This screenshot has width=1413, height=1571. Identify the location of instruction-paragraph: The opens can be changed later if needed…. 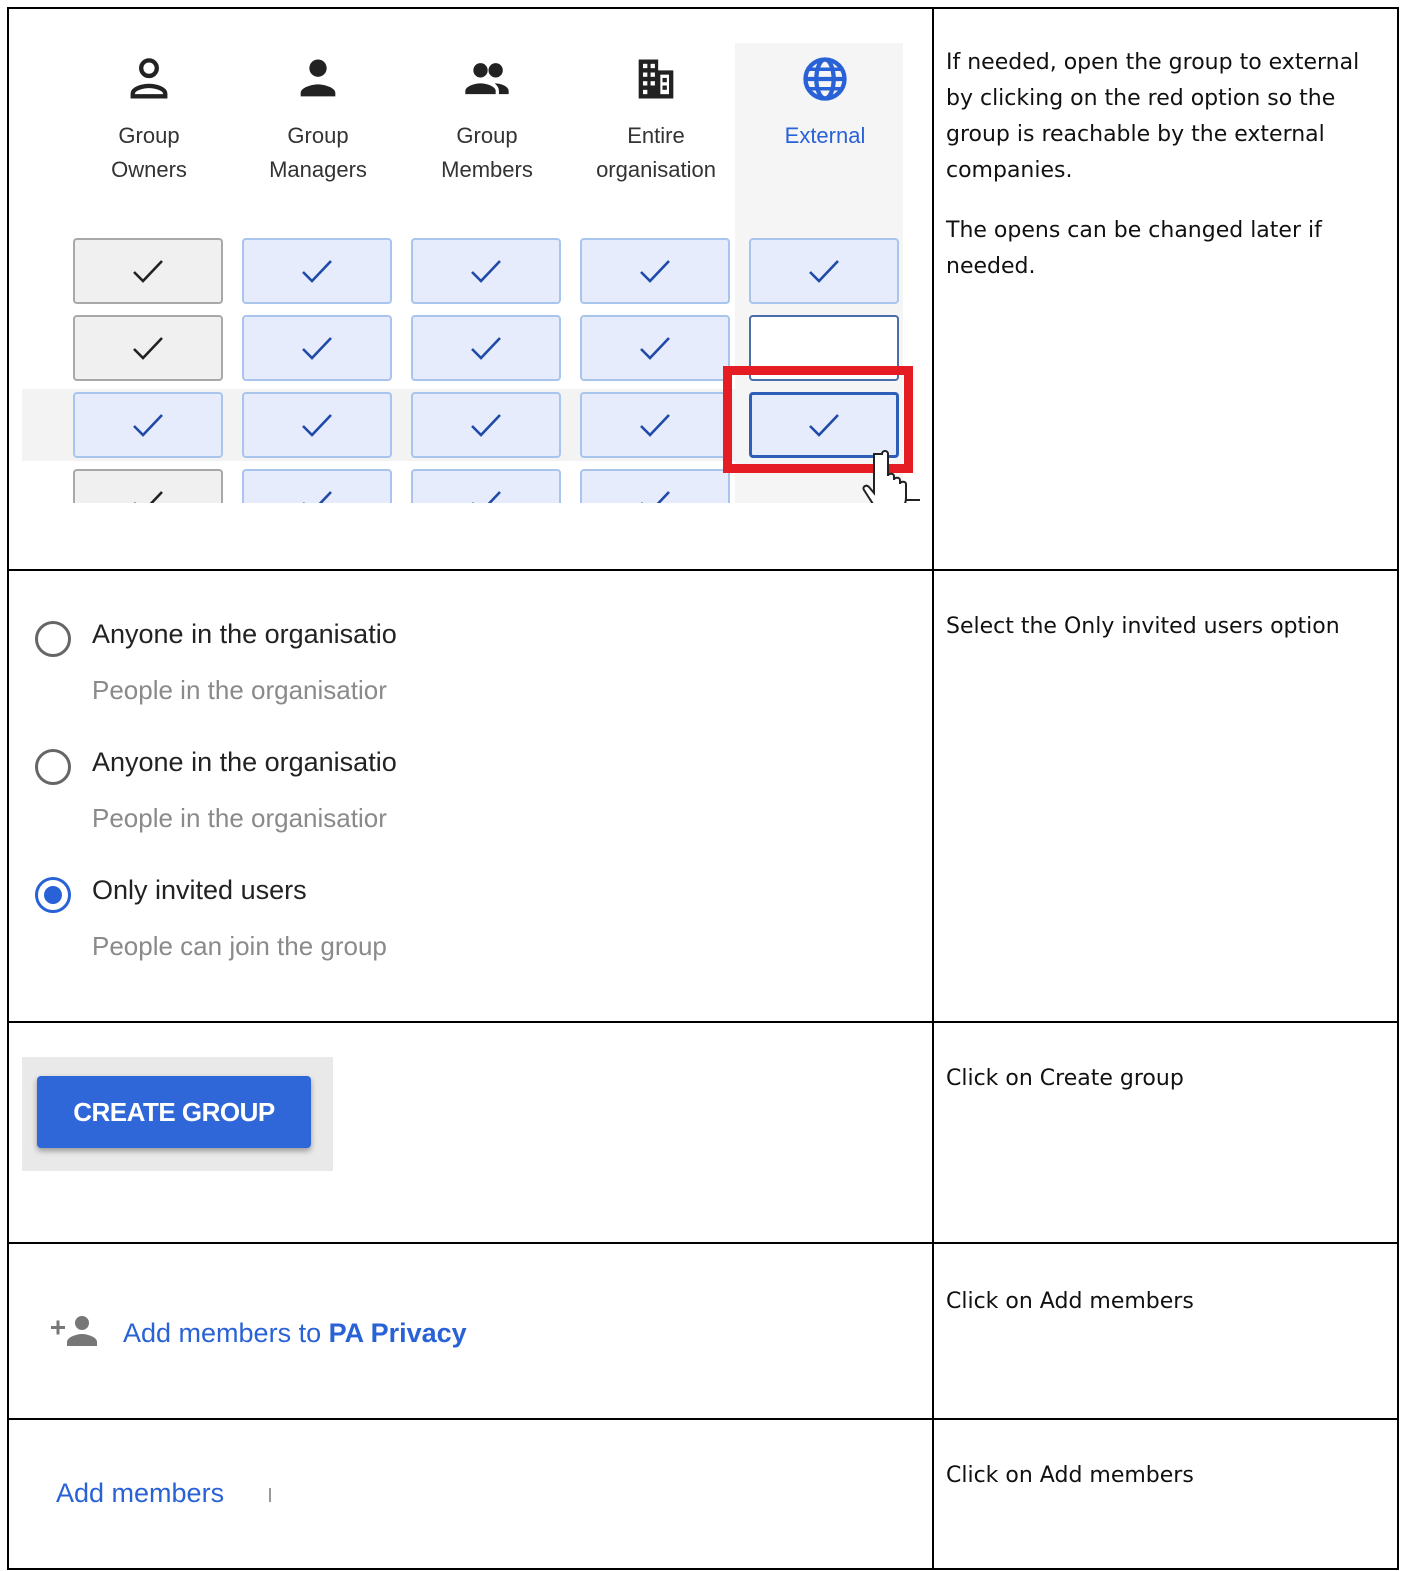
(1134, 248).